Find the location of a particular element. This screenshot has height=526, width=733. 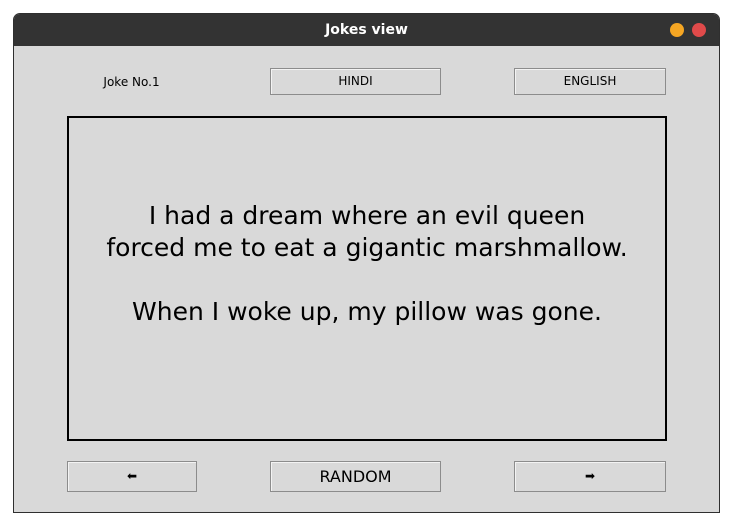

hindi-button: HINDI is located at coordinates (355, 81).